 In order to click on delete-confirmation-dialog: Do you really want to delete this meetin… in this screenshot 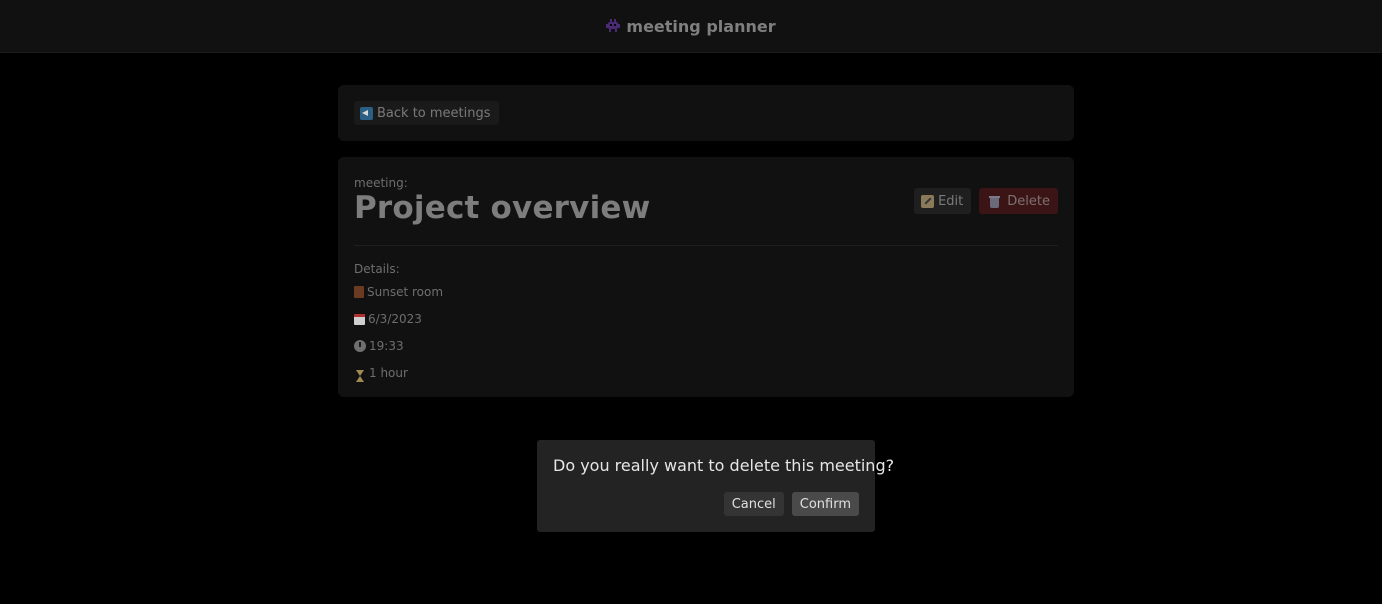, I will do `click(715, 486)`.